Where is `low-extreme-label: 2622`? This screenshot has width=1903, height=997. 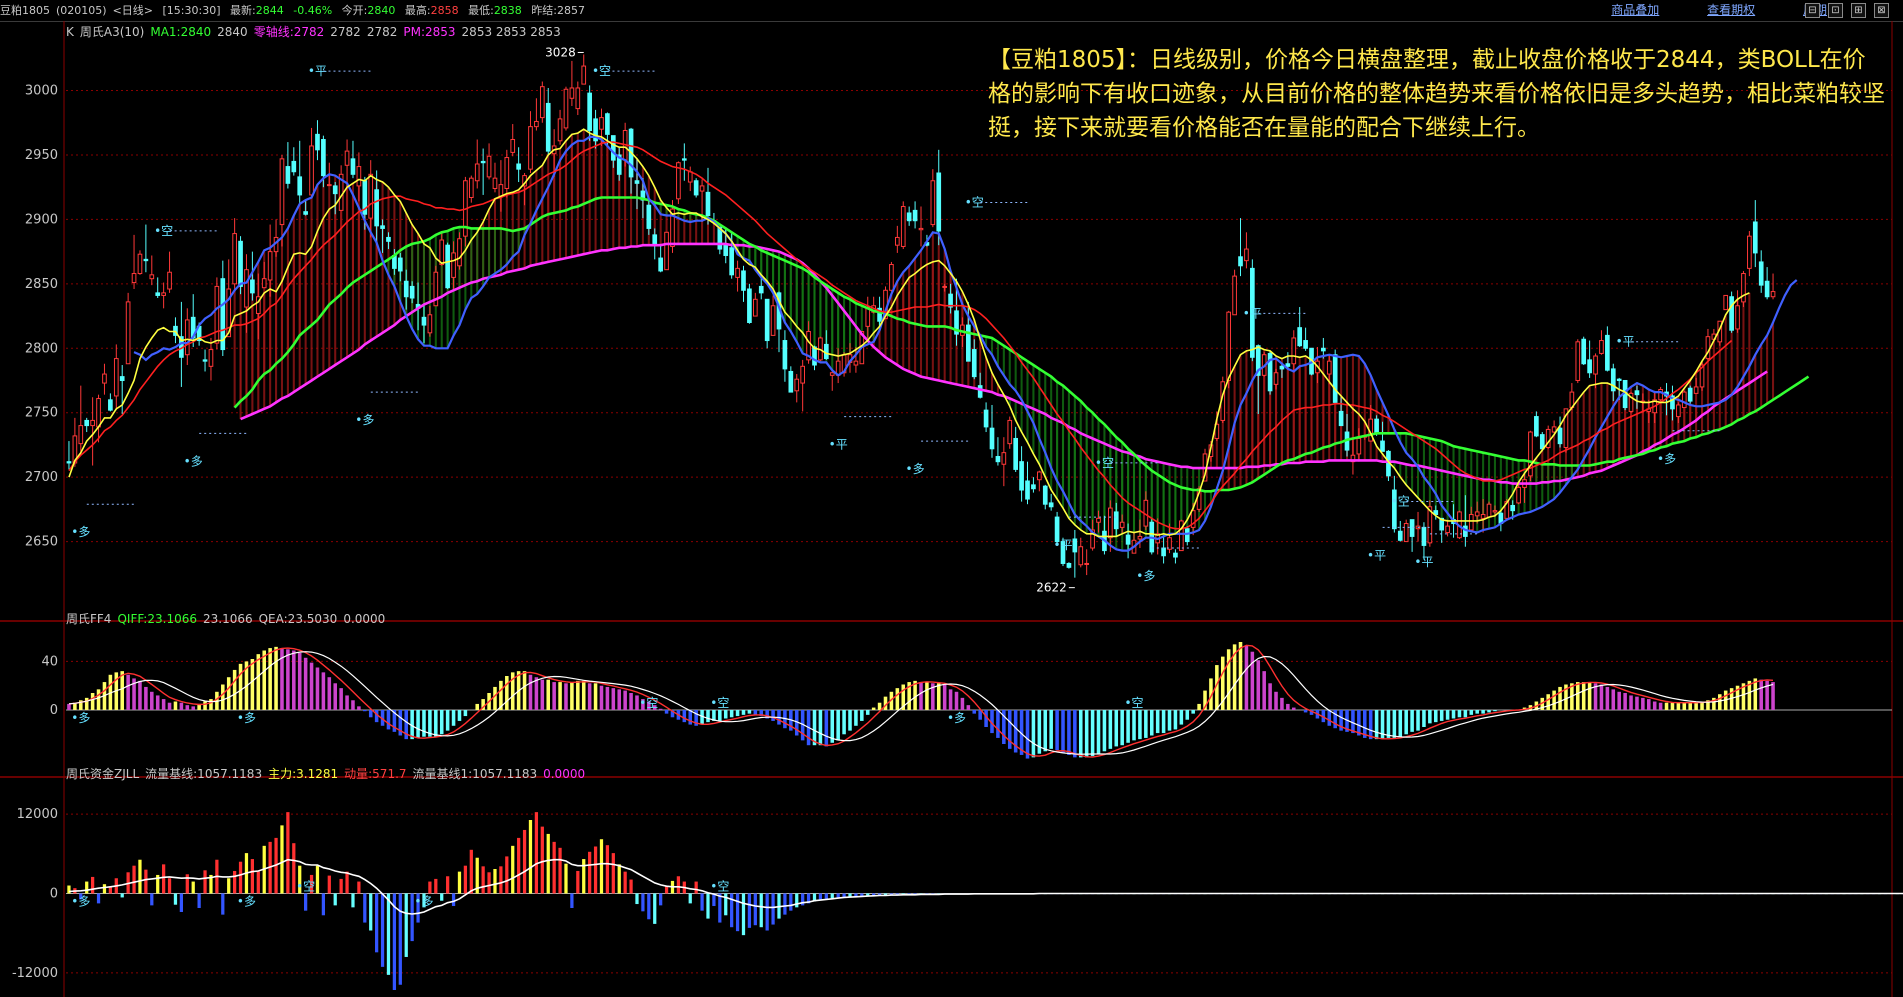 low-extreme-label: 2622 is located at coordinates (1051, 588).